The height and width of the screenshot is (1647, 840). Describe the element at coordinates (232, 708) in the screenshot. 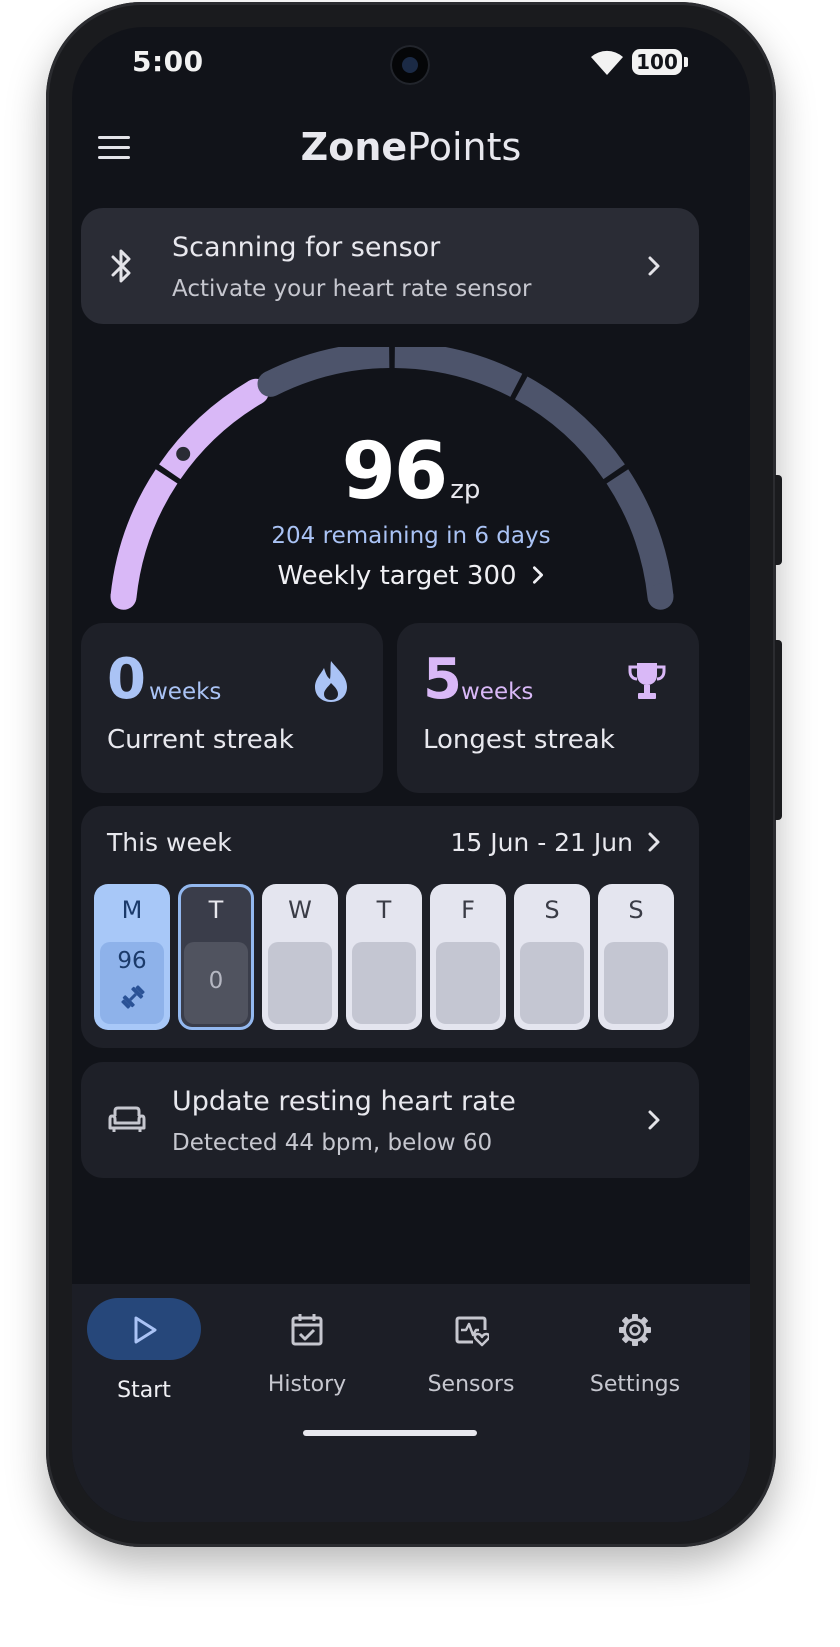

I see `current-streak-card: 0 weeks Current streak` at that location.